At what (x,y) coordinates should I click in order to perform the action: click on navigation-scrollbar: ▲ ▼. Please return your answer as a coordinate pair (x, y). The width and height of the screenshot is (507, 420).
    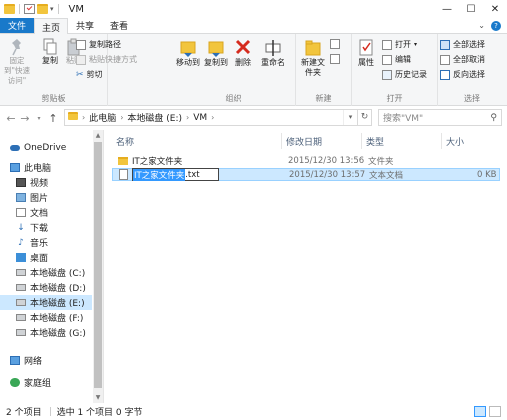
    Looking at the image, I should click on (98, 266).